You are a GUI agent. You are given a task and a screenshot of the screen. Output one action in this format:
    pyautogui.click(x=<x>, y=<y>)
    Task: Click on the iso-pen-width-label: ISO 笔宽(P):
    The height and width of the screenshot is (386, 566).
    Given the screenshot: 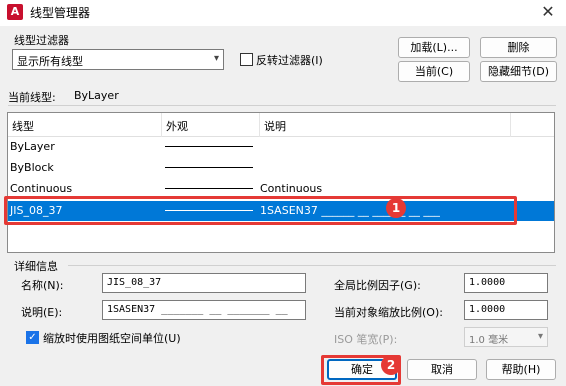 What is the action you would take?
    pyautogui.click(x=366, y=339)
    